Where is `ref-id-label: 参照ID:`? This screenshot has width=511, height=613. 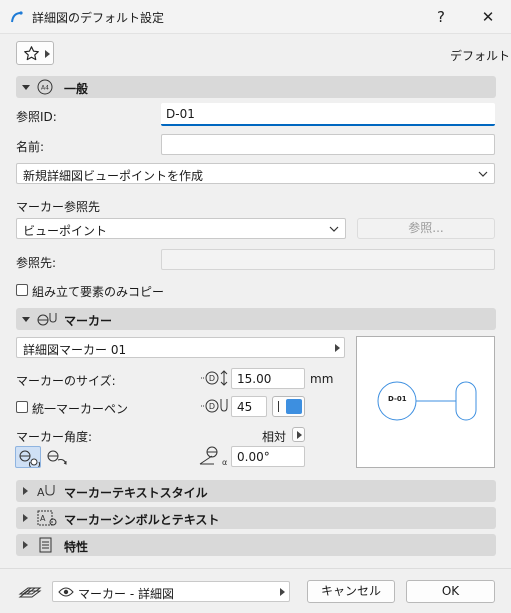 ref-id-label: 参照ID: is located at coordinates (36, 117).